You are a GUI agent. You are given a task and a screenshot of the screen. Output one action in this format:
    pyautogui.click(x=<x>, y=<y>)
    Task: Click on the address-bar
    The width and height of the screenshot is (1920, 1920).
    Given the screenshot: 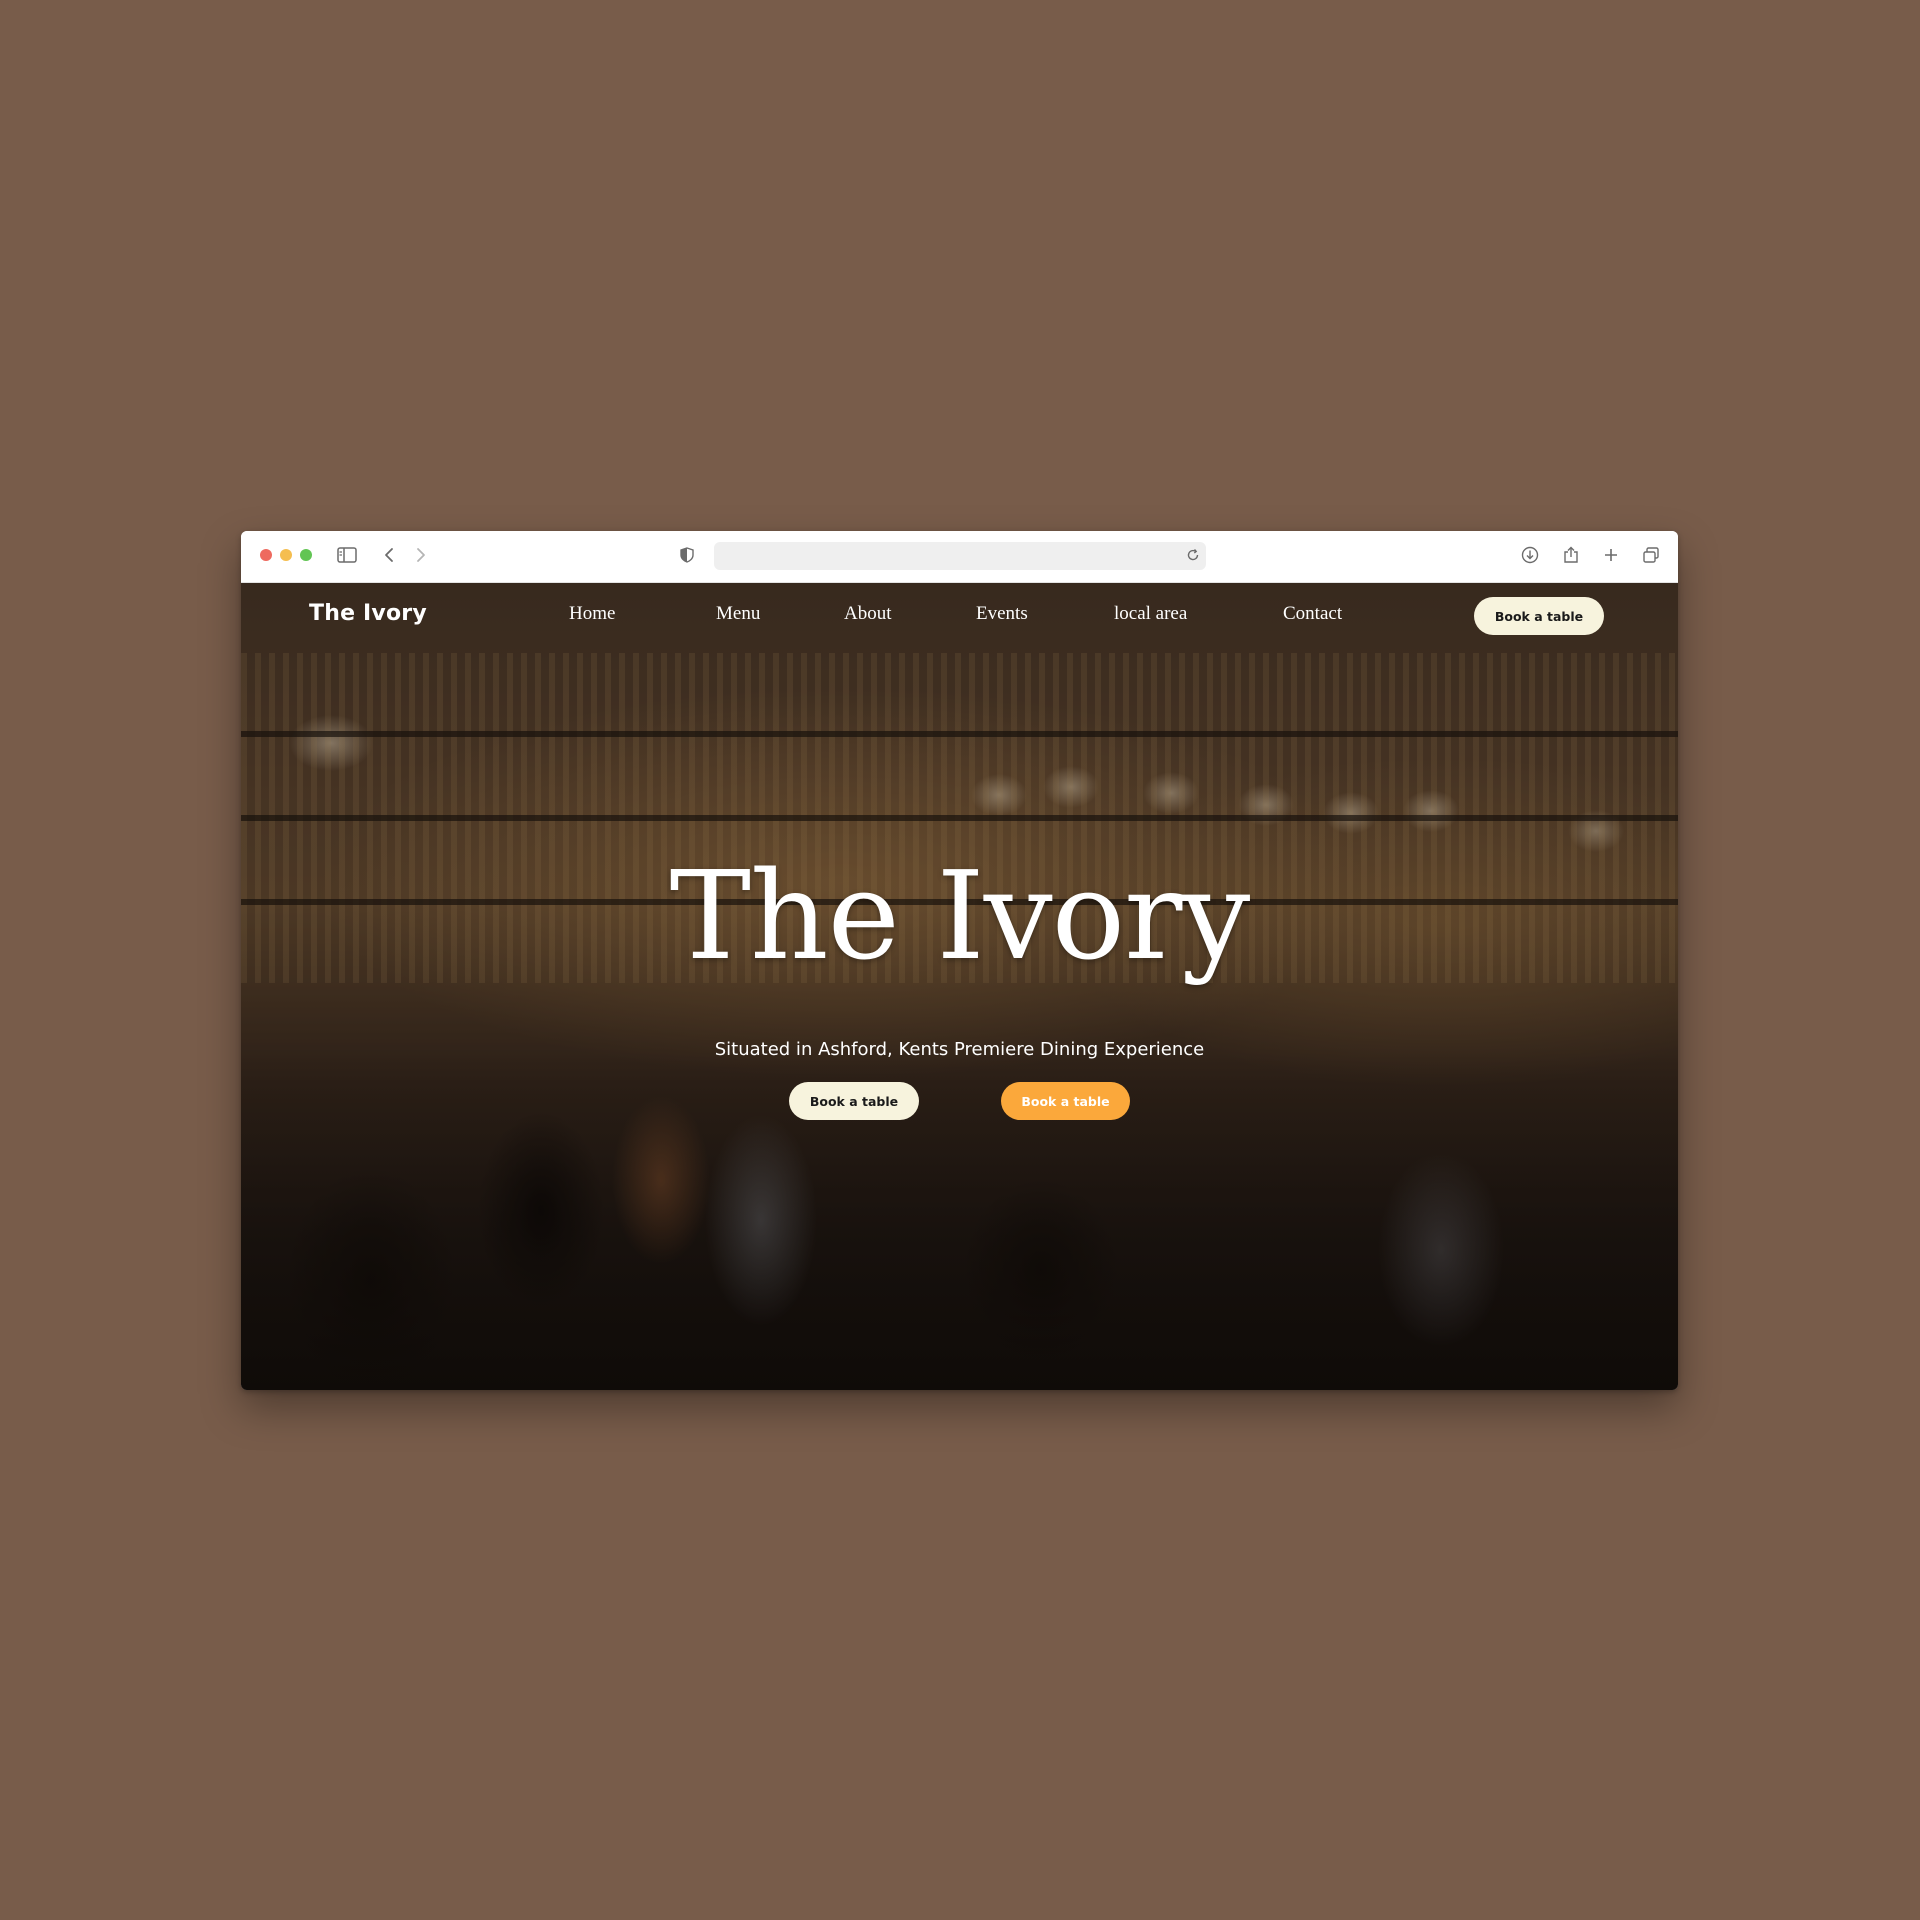 What is the action you would take?
    pyautogui.click(x=960, y=556)
    